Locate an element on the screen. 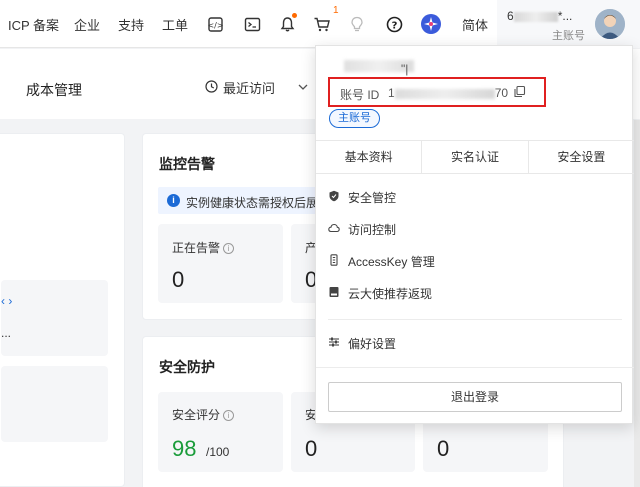  security-score-value: 98 is located at coordinates (184, 448).